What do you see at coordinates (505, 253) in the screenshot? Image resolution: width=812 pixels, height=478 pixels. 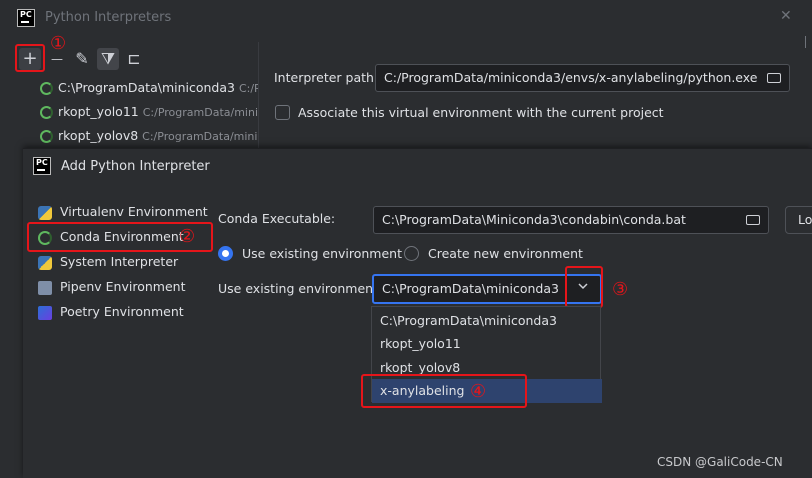 I see `create-new-radio-label: Create new environment` at bounding box center [505, 253].